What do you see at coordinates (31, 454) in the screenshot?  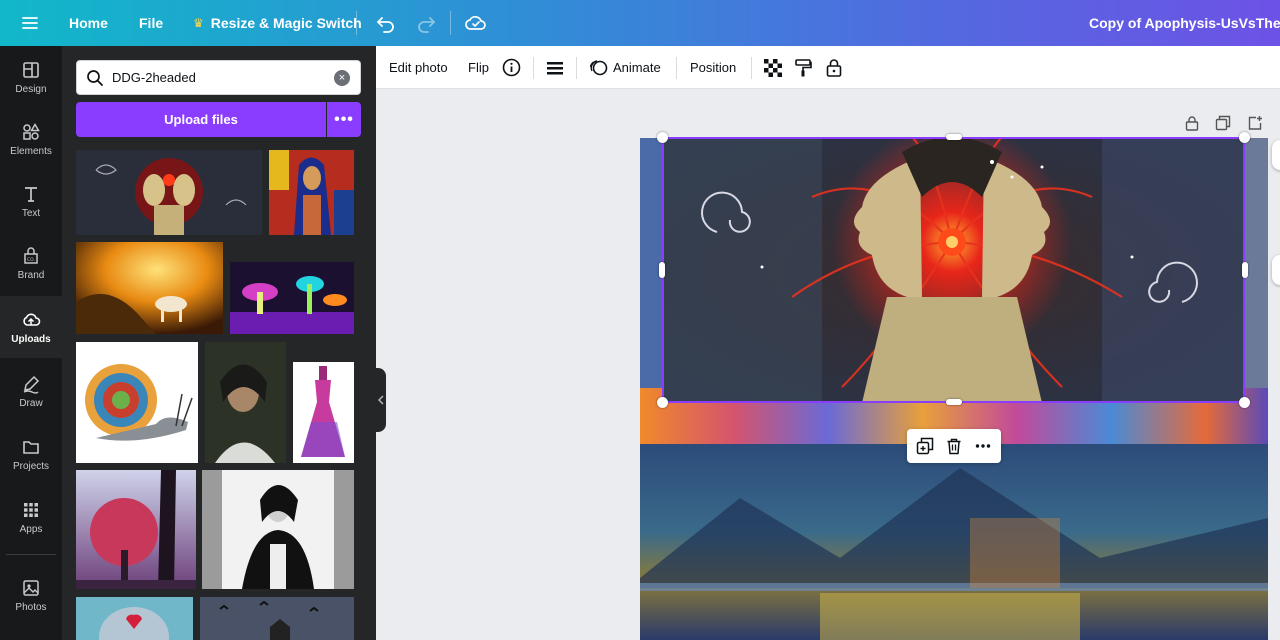 I see `rail-item-projects: Projects` at bounding box center [31, 454].